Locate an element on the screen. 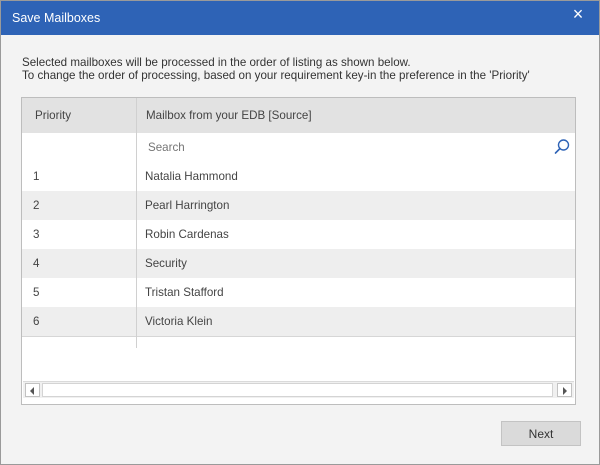  table-row: 4 Security is located at coordinates (298, 264).